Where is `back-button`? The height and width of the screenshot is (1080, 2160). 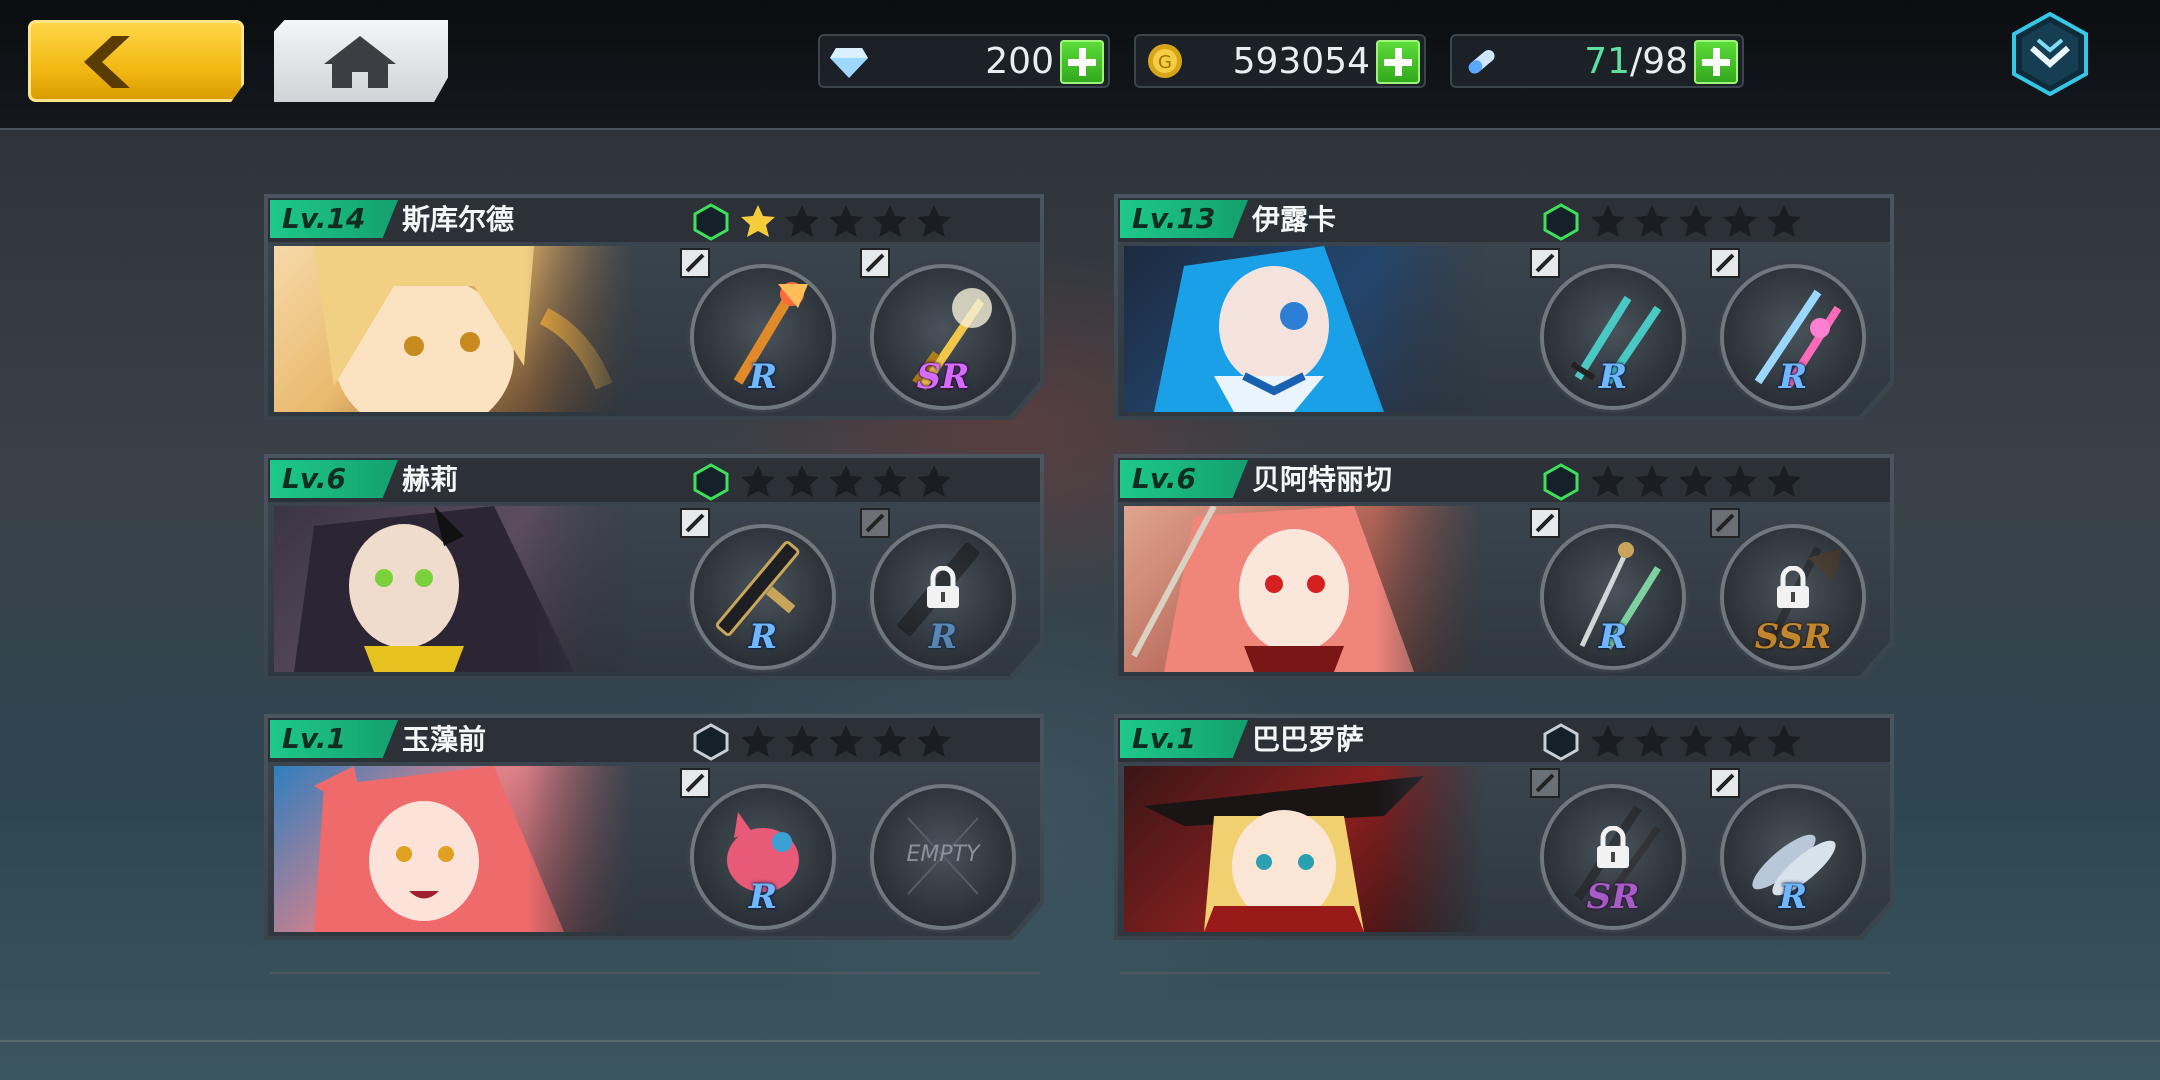
back-button is located at coordinates (136, 61).